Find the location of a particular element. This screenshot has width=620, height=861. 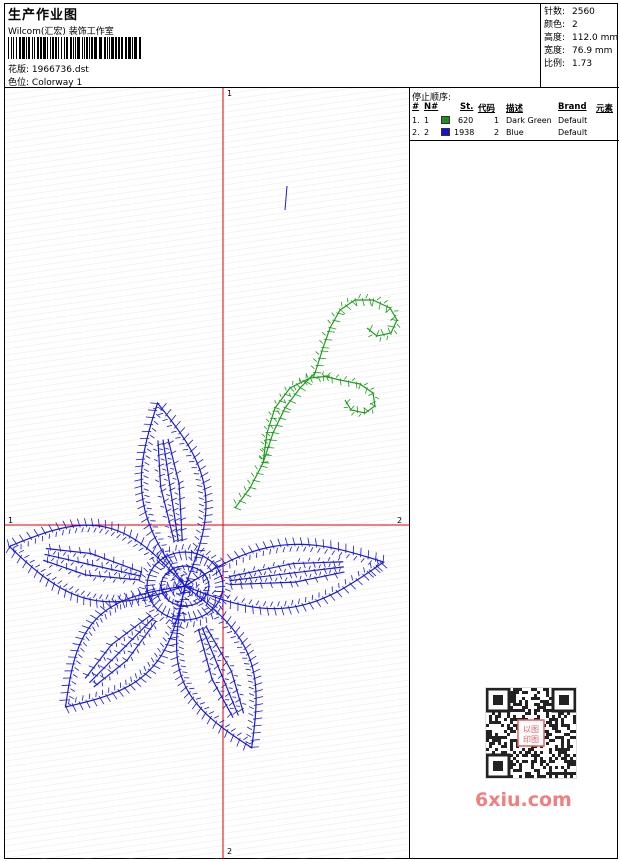

row-code: 1 is located at coordinates (497, 120).